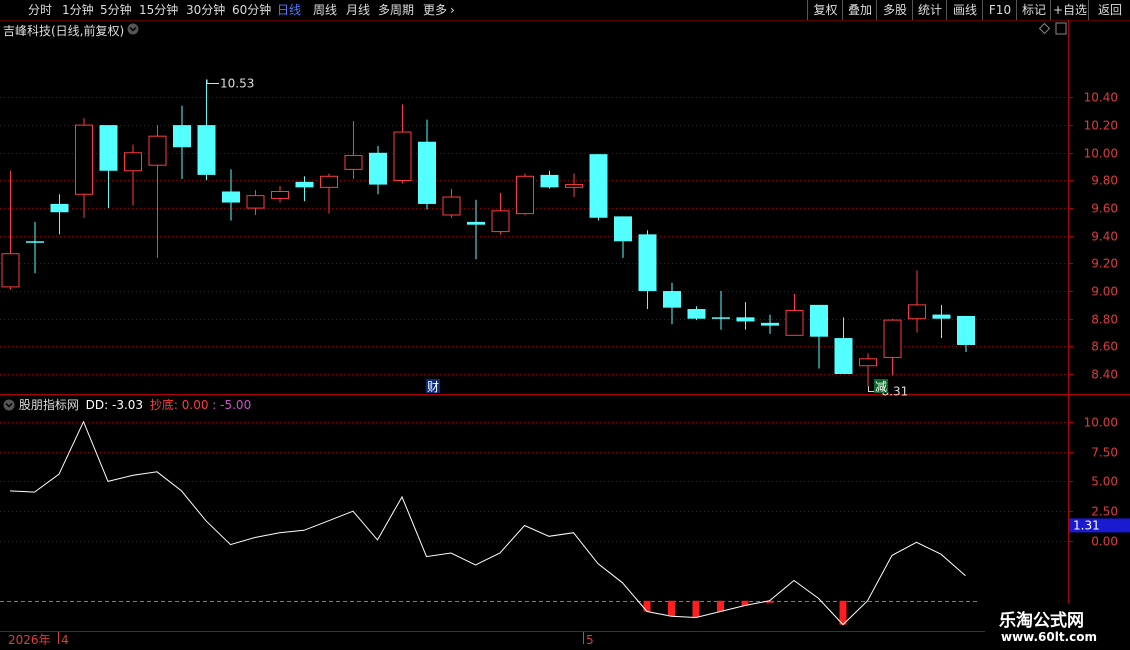  Describe the element at coordinates (237, 83) in the screenshot. I see `annotation-label: 10.53` at that location.